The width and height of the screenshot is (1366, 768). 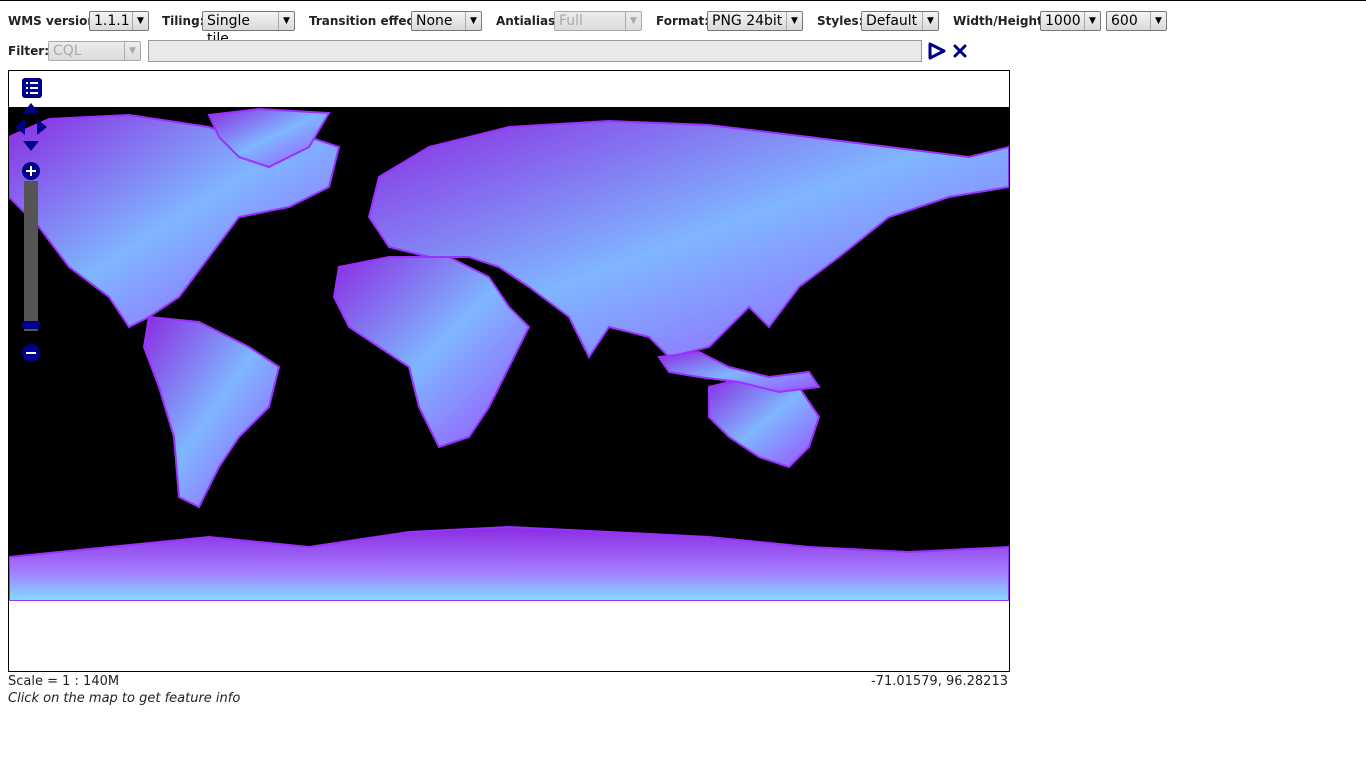 What do you see at coordinates (31, 127) in the screenshot?
I see `pan-controls` at bounding box center [31, 127].